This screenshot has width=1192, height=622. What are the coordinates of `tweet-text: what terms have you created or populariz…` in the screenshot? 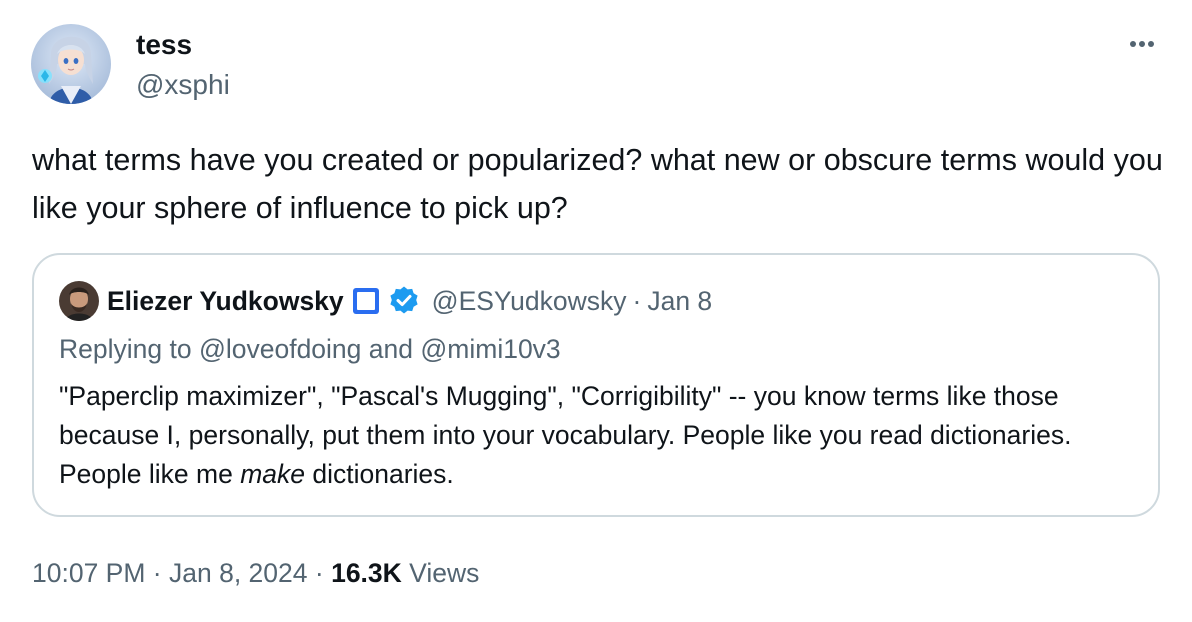 It's located at (597, 184).